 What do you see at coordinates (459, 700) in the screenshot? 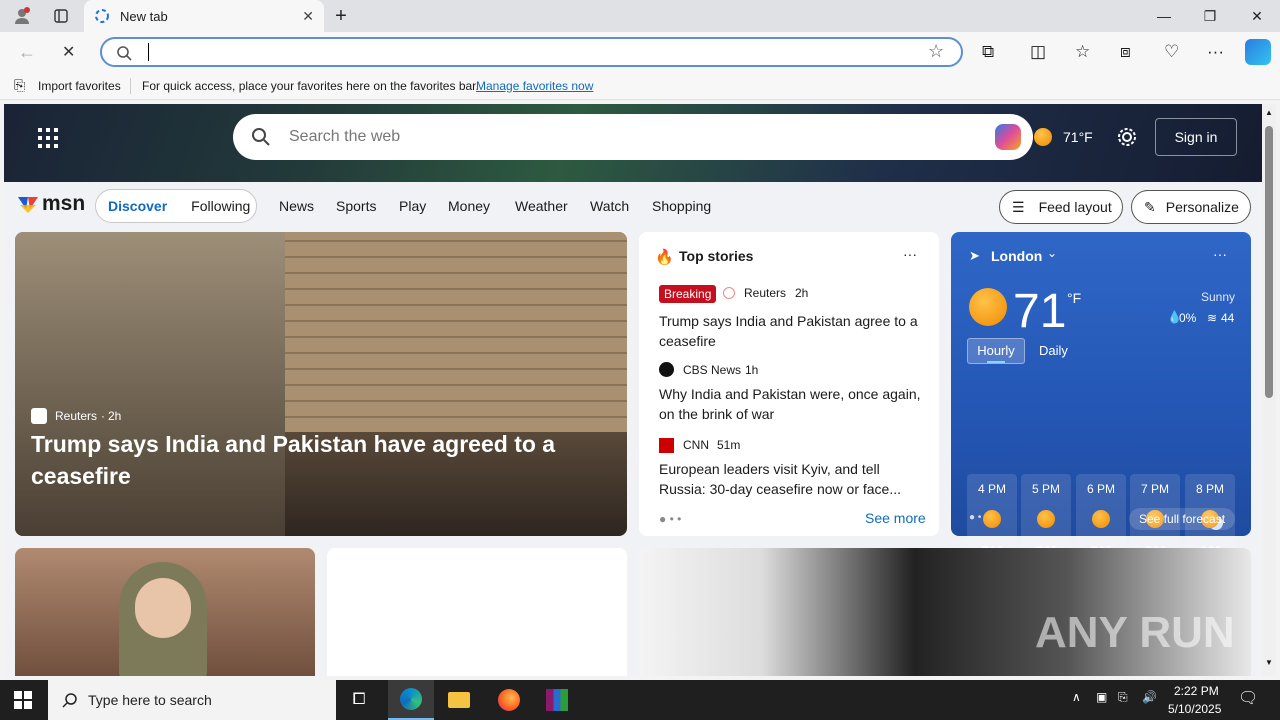
I see `taskbar-file-explorer` at bounding box center [459, 700].